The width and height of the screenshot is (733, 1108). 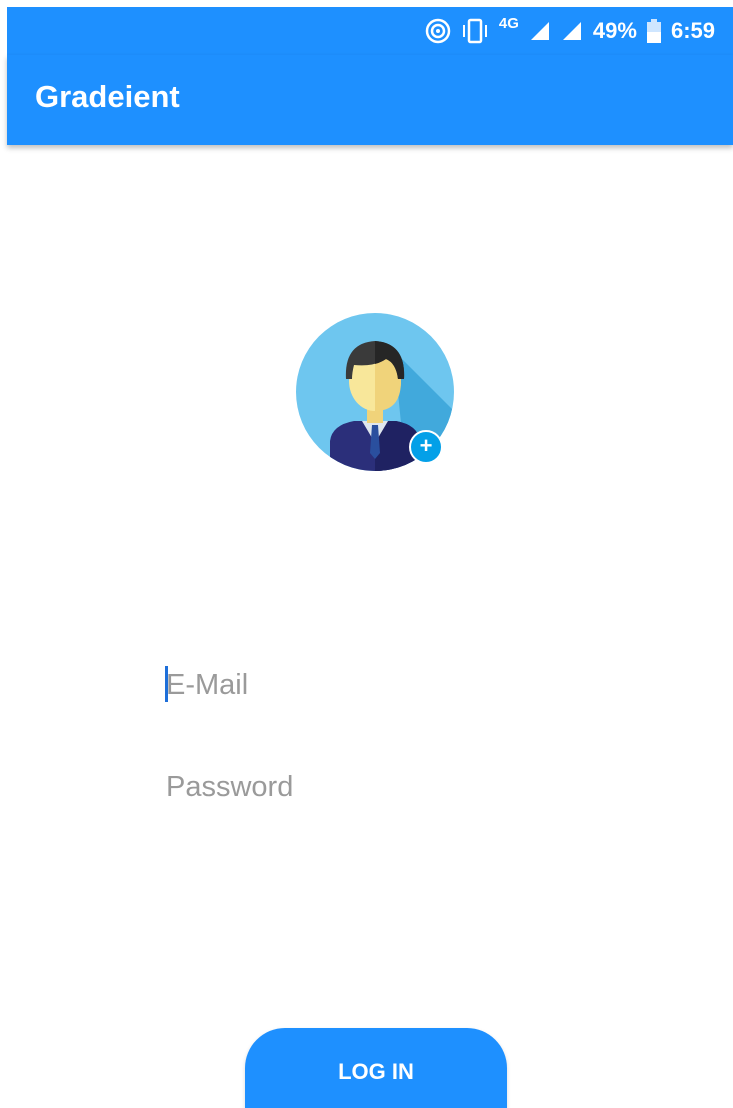 What do you see at coordinates (475, 31) in the screenshot?
I see `vibrate-icon` at bounding box center [475, 31].